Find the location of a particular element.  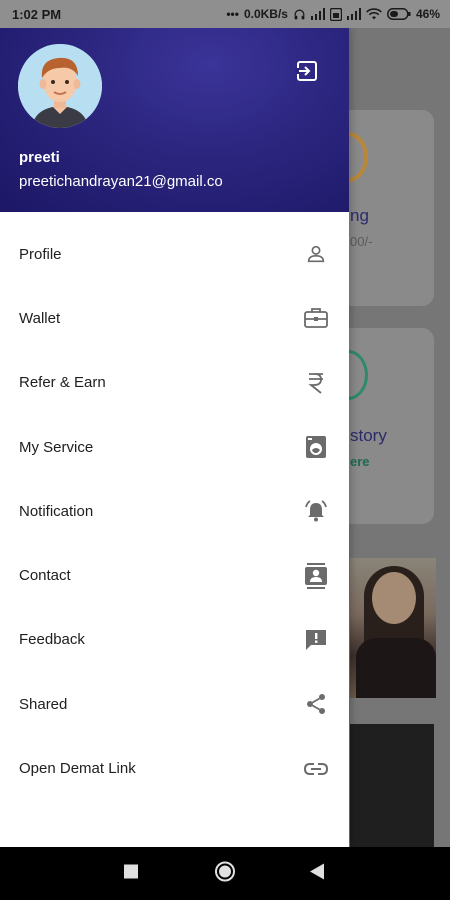

menu-item-label: Refer & Earn is located at coordinates (62, 383).